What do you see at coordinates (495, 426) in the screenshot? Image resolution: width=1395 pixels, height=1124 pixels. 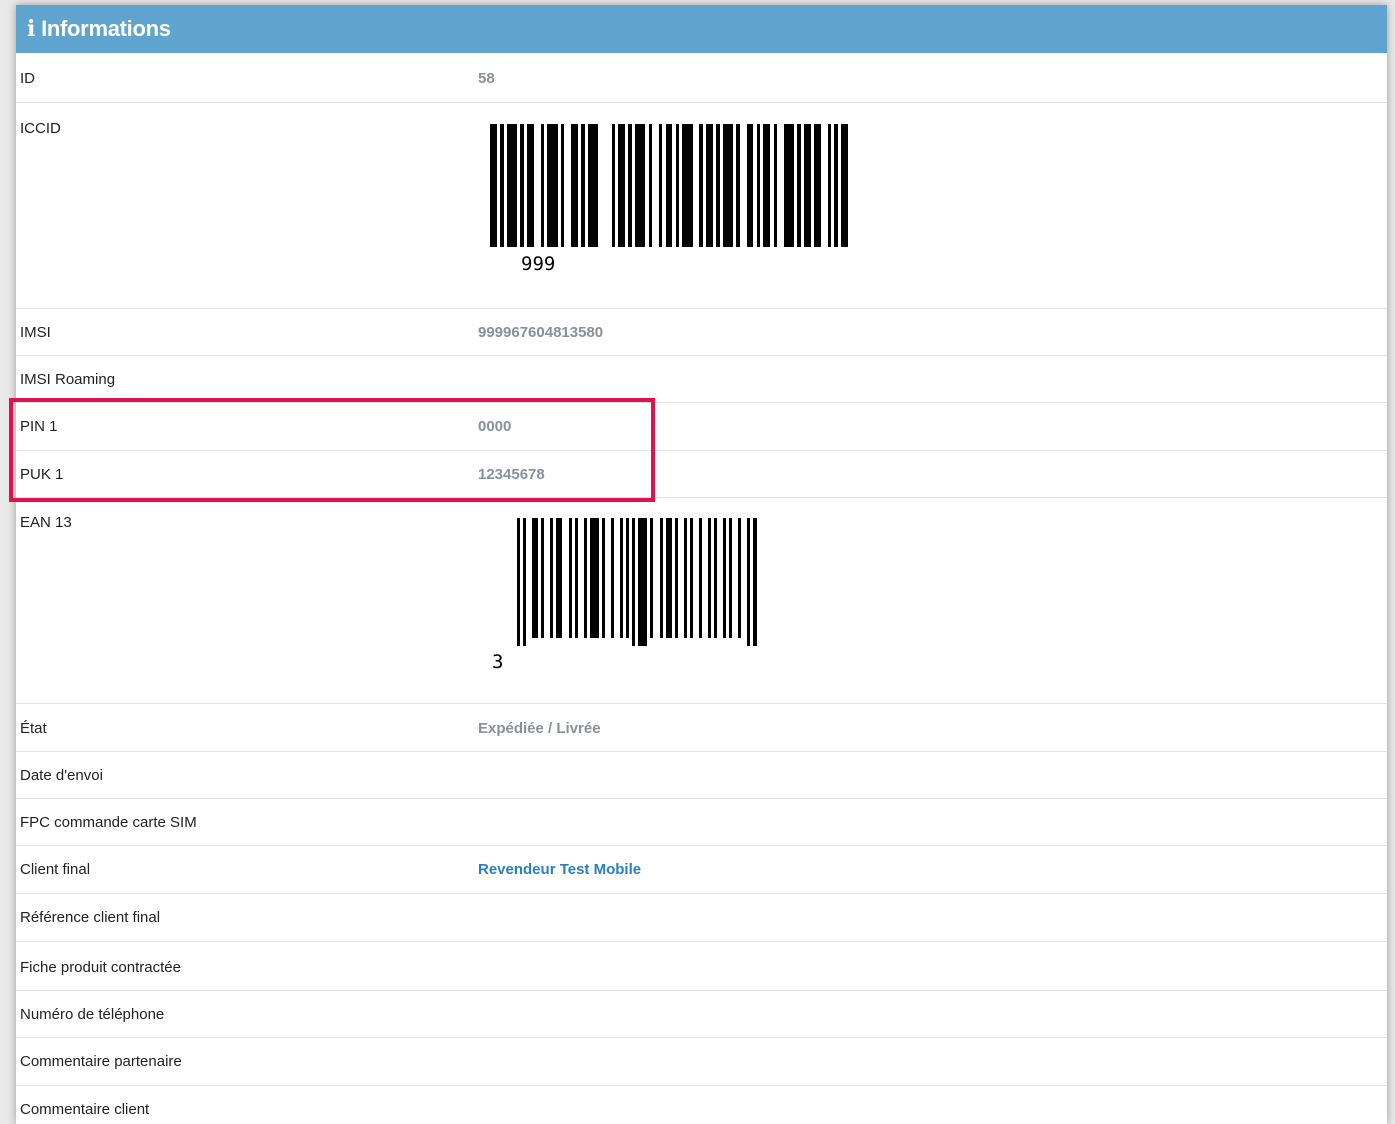 I see `value-pin1: 0000` at bounding box center [495, 426].